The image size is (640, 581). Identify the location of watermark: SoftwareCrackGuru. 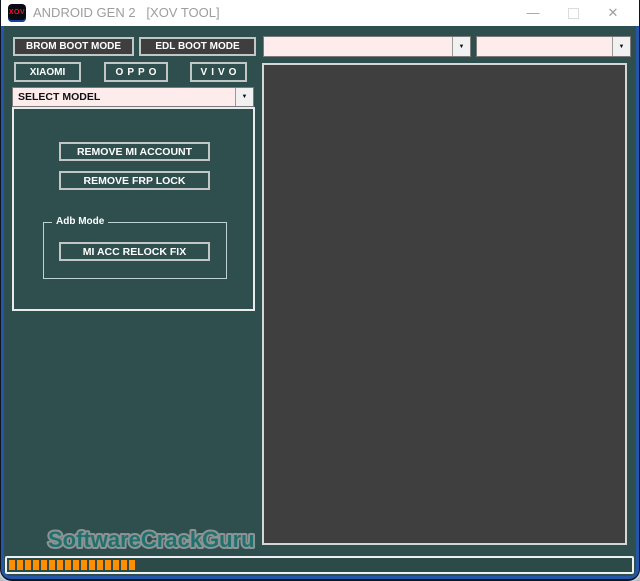
(151, 539).